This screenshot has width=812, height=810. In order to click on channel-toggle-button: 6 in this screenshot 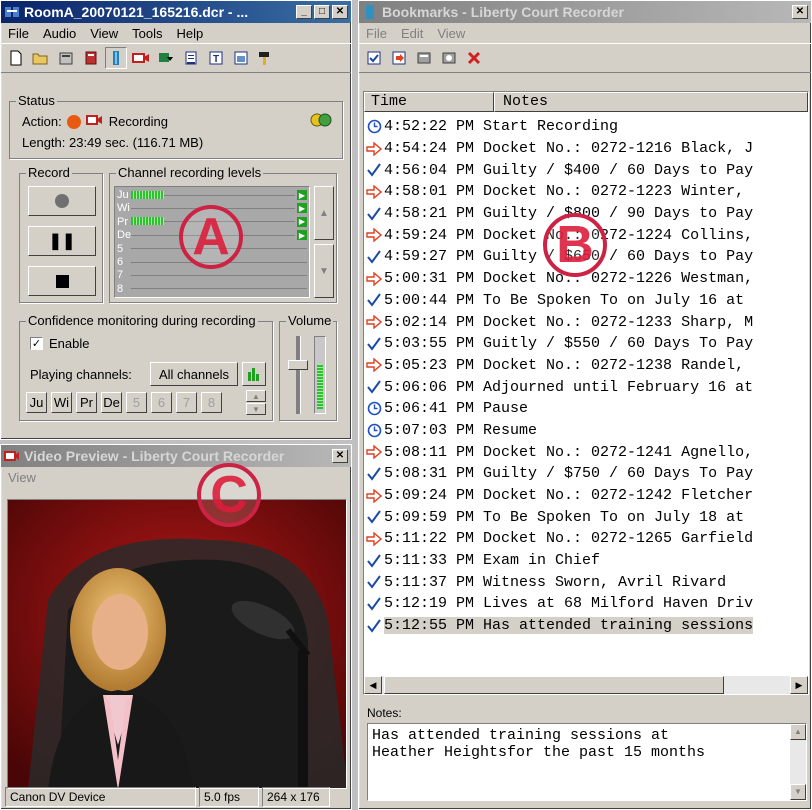, I will do `click(161, 402)`.